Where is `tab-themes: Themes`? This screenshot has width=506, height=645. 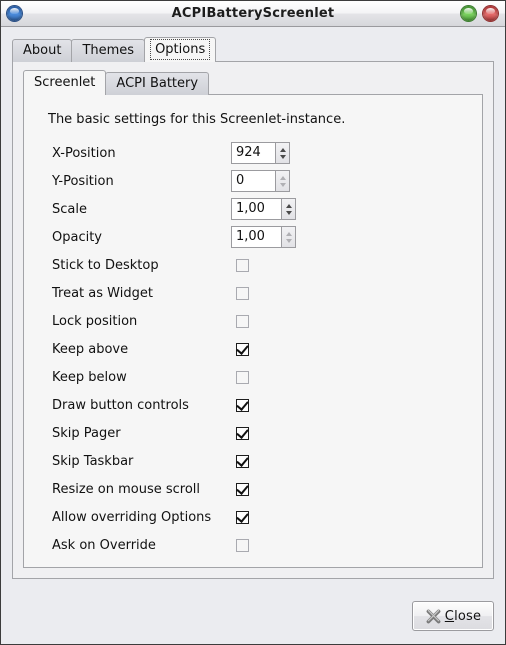
tab-themes: Themes is located at coordinates (108, 50).